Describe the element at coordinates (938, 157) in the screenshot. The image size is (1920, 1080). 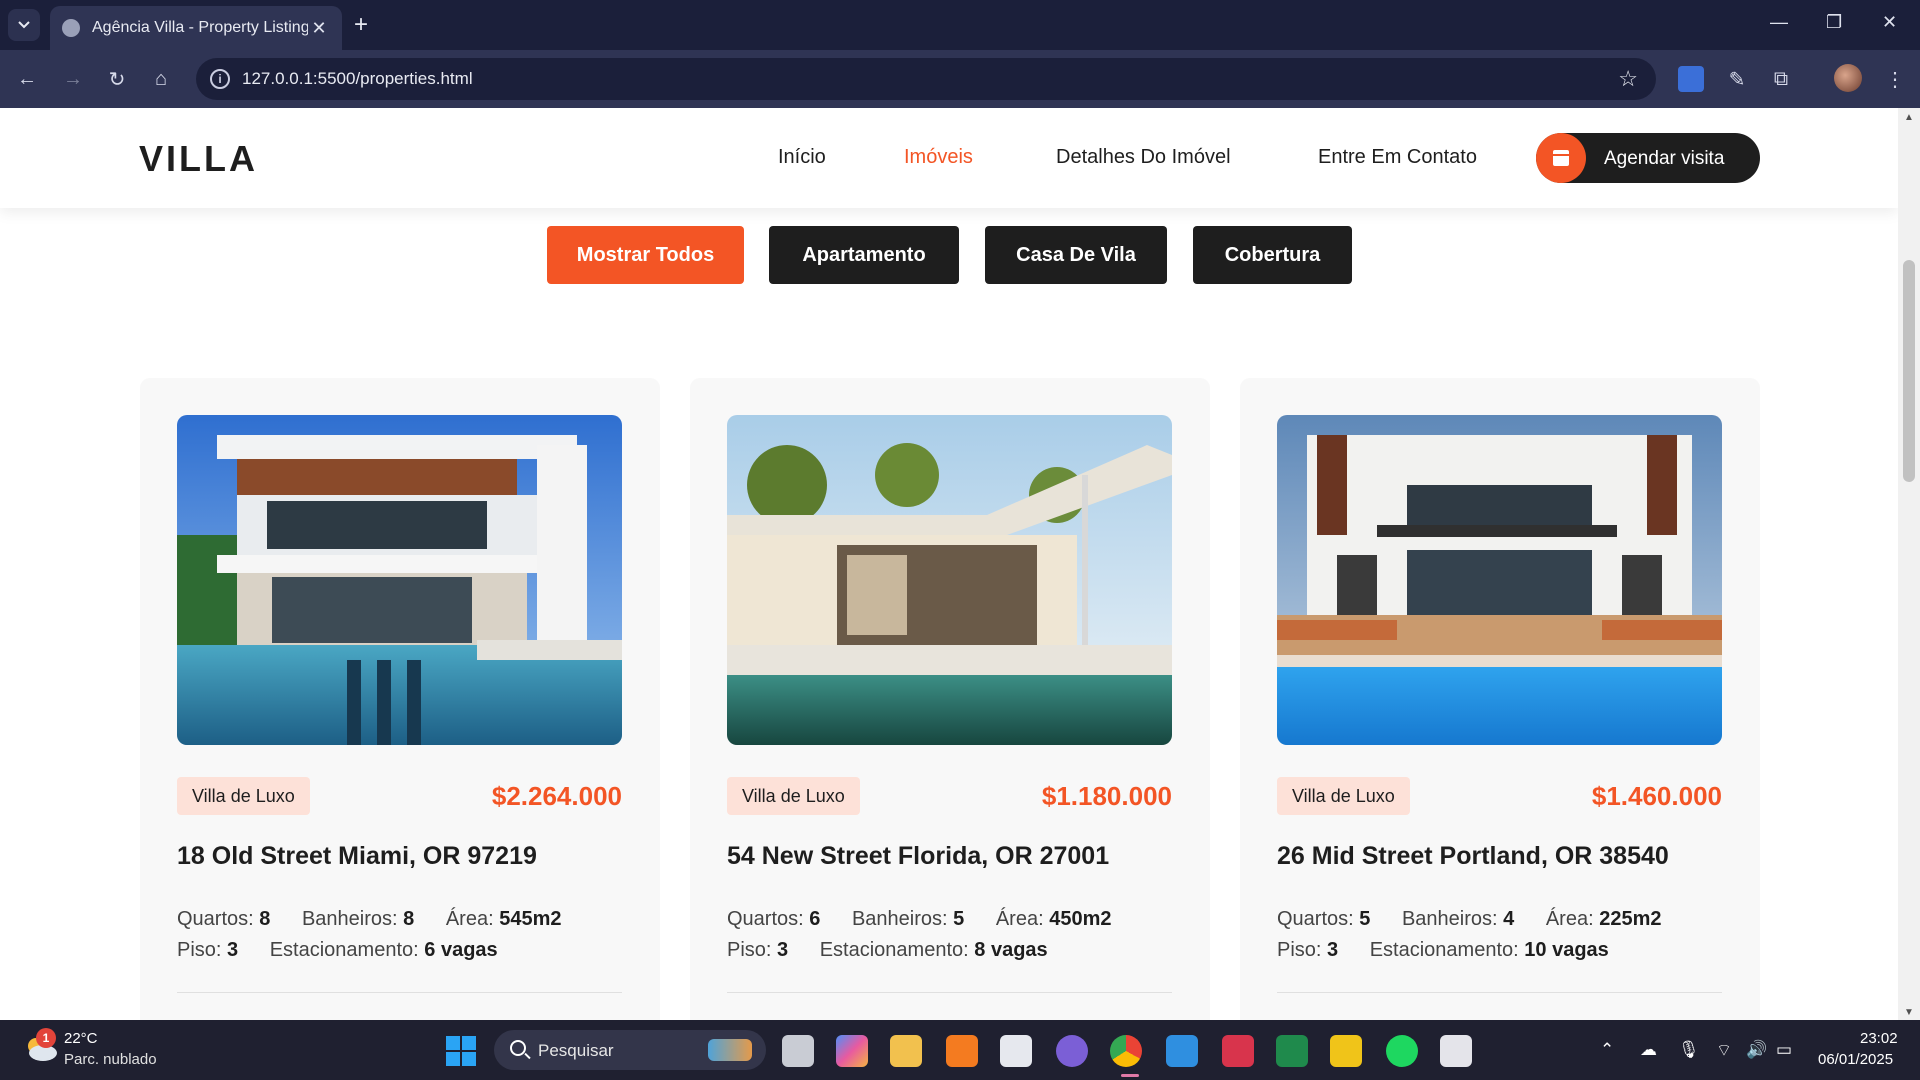
I see `nav-imoveis: Imóveis` at that location.